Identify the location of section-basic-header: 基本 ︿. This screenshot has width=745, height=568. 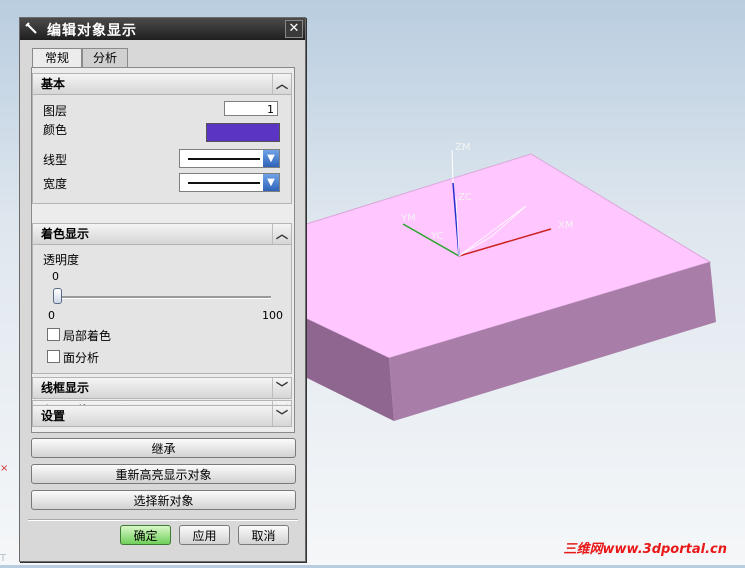
(162, 84).